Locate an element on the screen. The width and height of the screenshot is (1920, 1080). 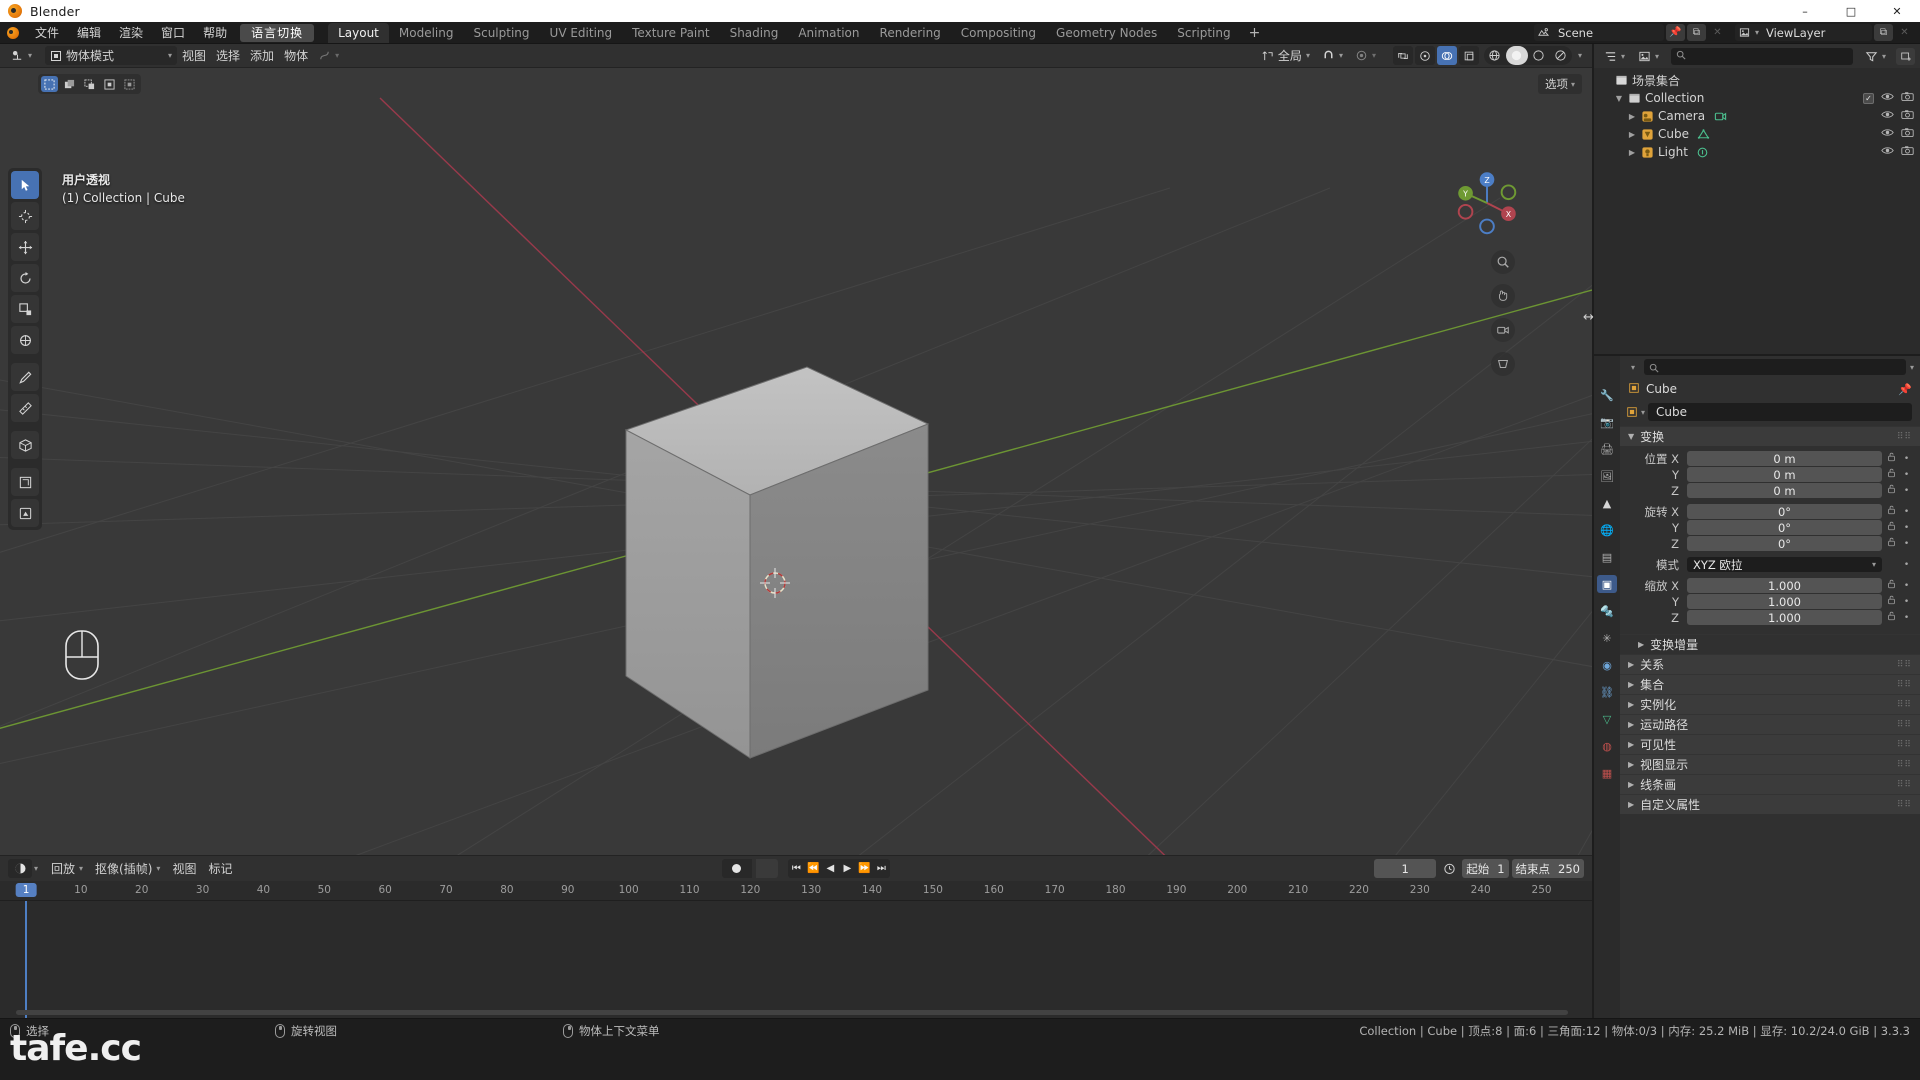
mesh-data-icon is located at coordinates (1704, 134).